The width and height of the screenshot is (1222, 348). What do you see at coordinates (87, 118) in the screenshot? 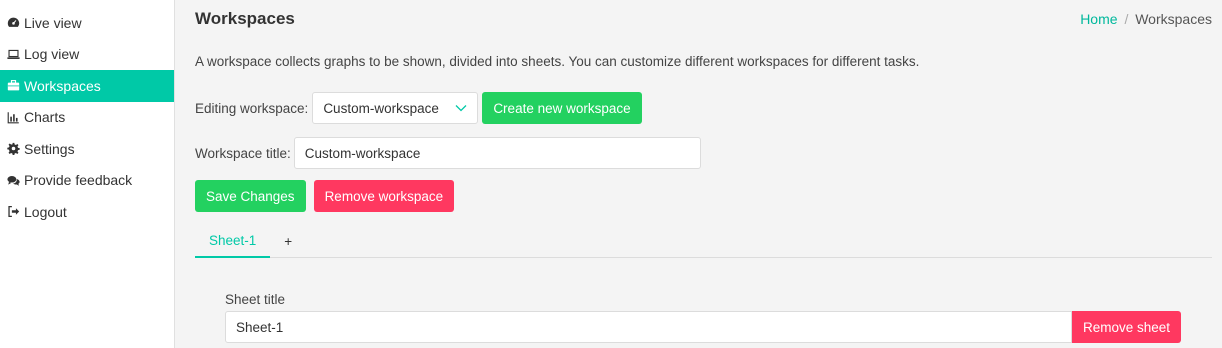
I see `sidebar-item-charts: Charts` at bounding box center [87, 118].